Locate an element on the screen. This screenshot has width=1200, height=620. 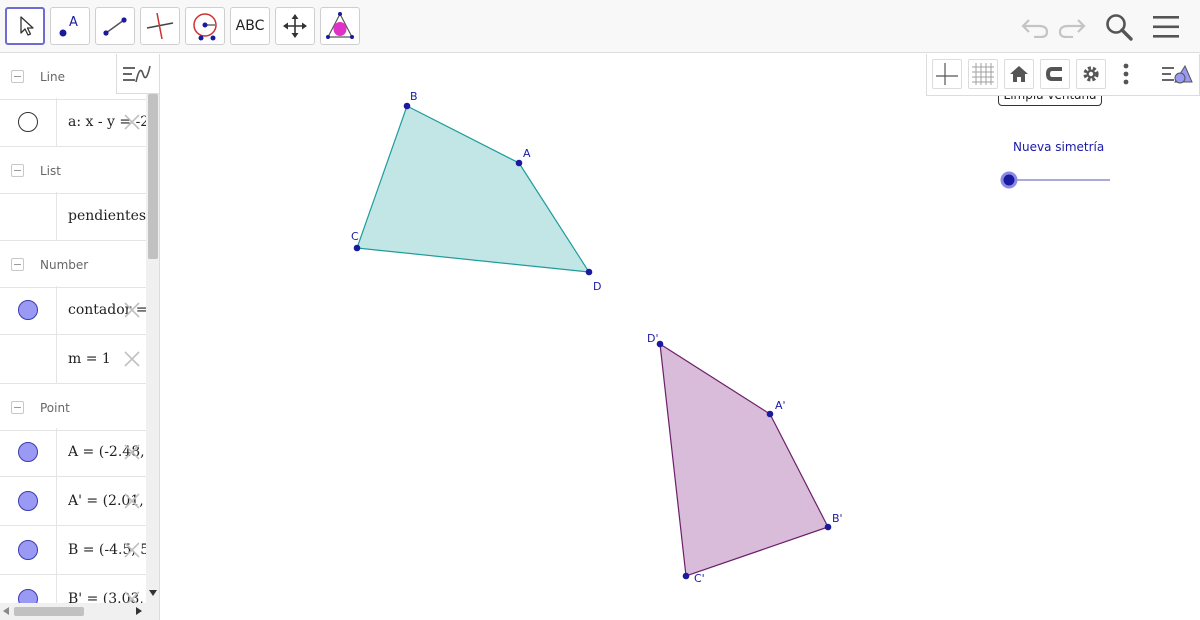
point-tool-letter: A is located at coordinates (73, 22).